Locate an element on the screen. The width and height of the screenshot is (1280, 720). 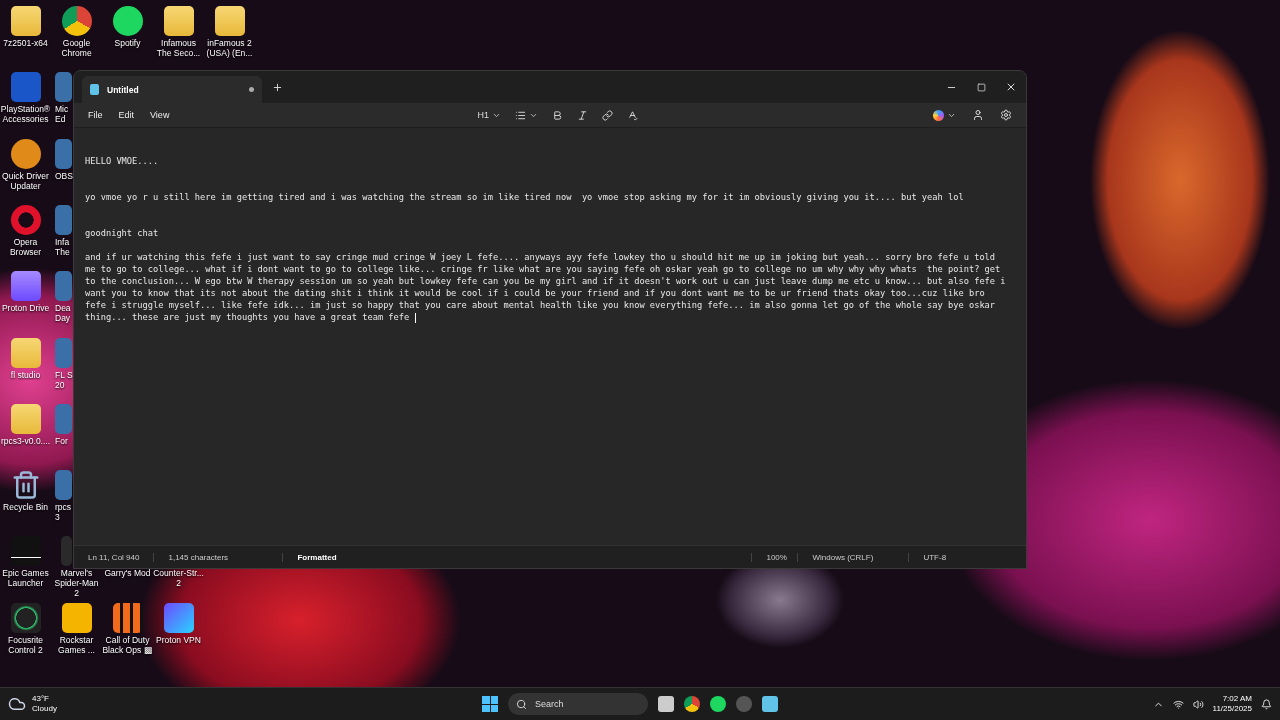
desktop-icon-label: FL S 20 is located at coordinates (62, 379).